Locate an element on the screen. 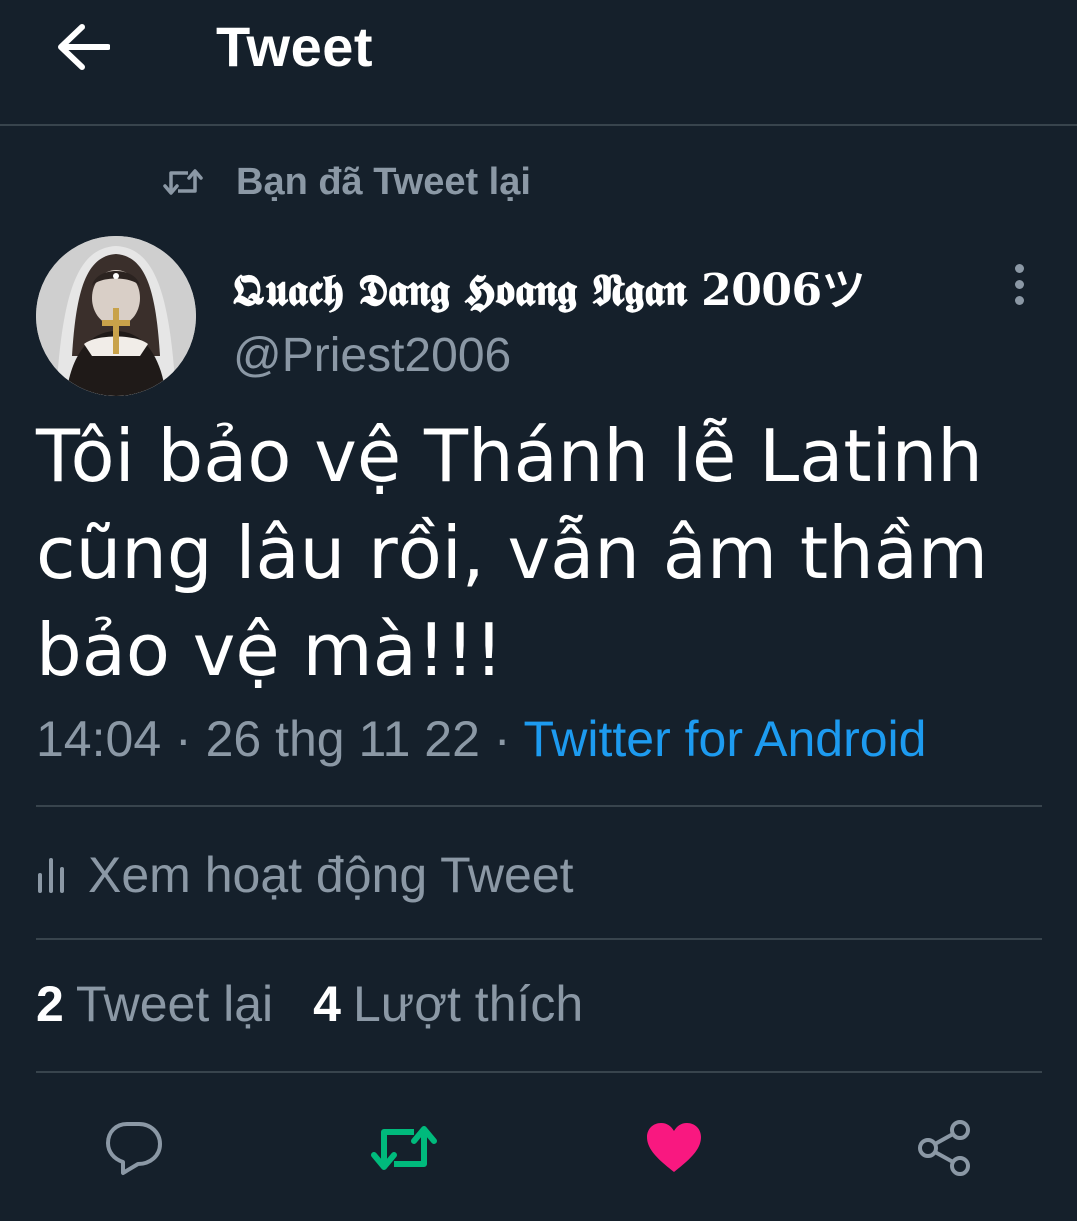 The height and width of the screenshot is (1221, 1077). likes-count: 4 is located at coordinates (327, 1004).